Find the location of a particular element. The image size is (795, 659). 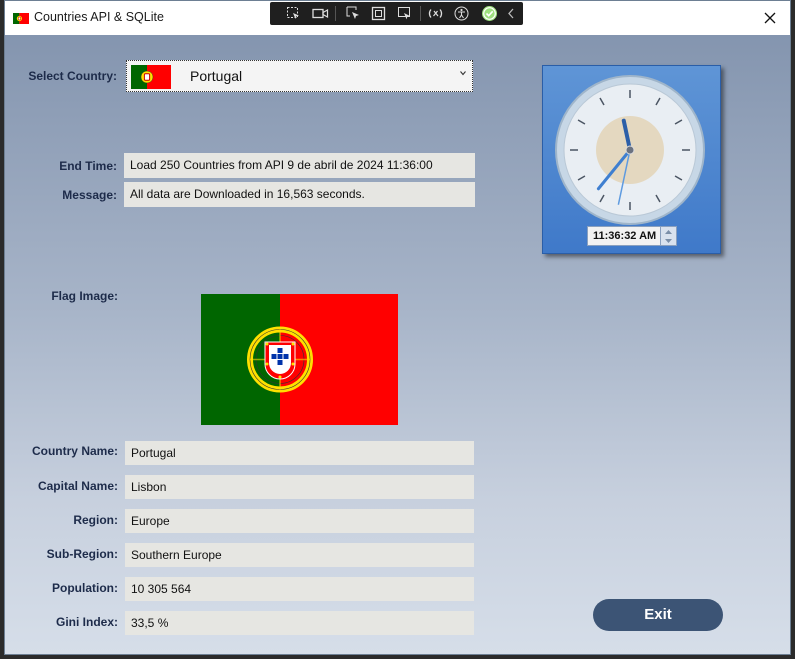

frame-icon is located at coordinates (378, 13).